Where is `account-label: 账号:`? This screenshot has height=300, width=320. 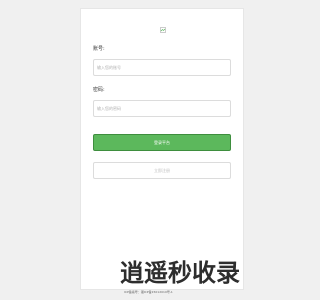 account-label: 账号: is located at coordinates (99, 49).